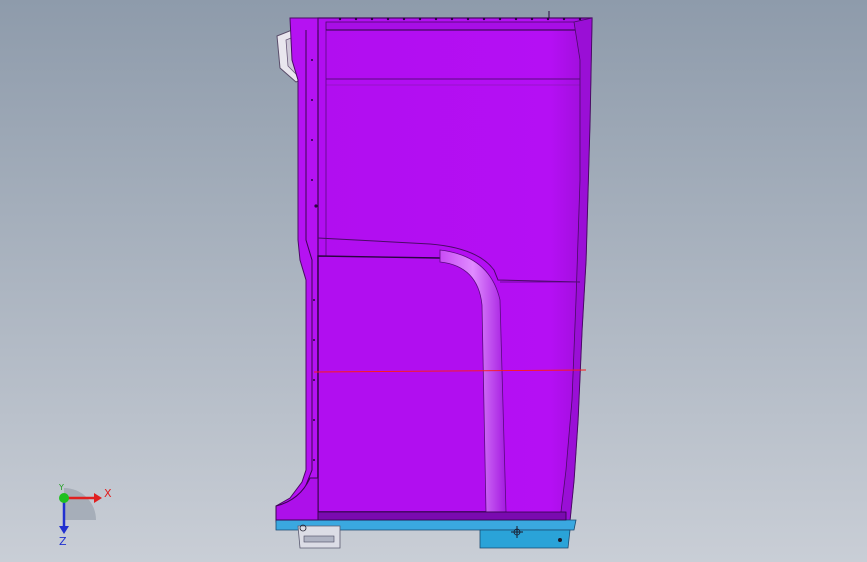 Image resolution: width=867 pixels, height=562 pixels. I want to click on bottom-foot-left-slot, so click(319, 539).